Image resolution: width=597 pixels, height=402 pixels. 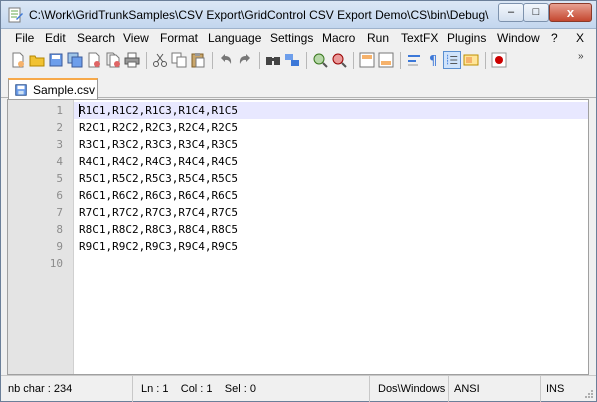 I want to click on menu-textfx: TextFX, so click(x=419, y=38).